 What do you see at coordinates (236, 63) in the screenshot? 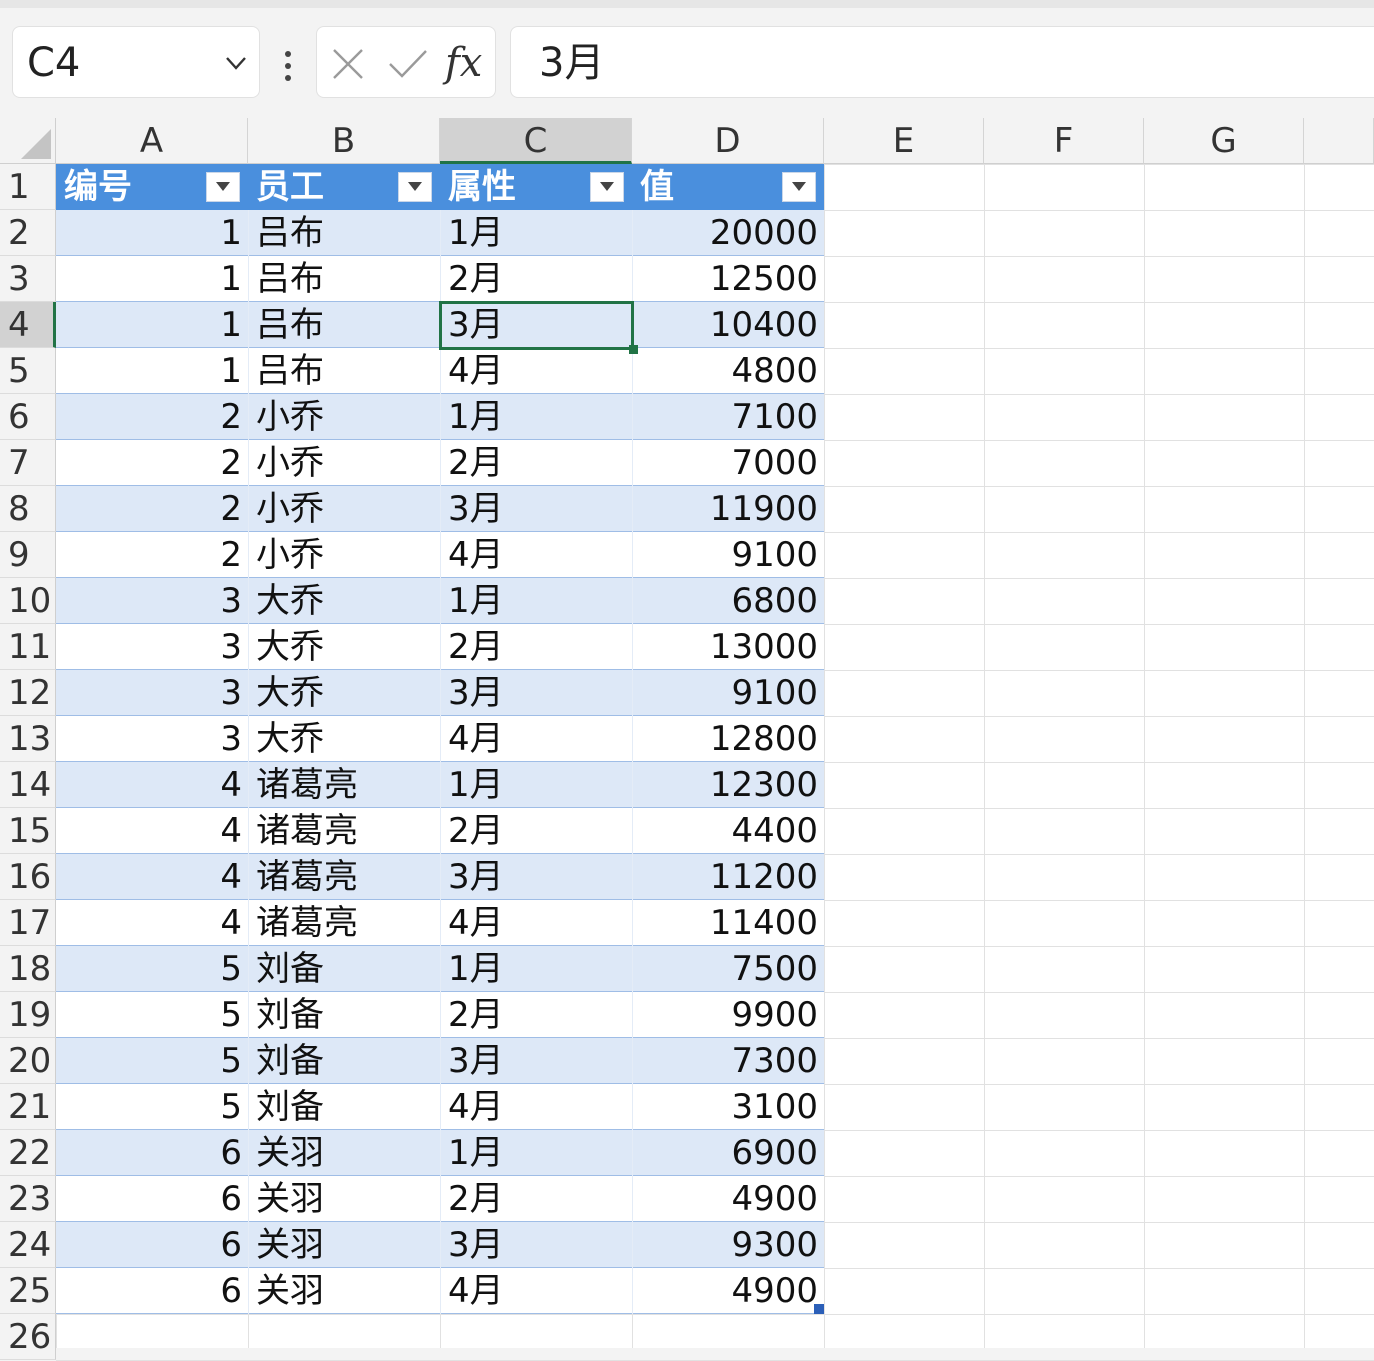
I see `chevron-down-icon` at bounding box center [236, 63].